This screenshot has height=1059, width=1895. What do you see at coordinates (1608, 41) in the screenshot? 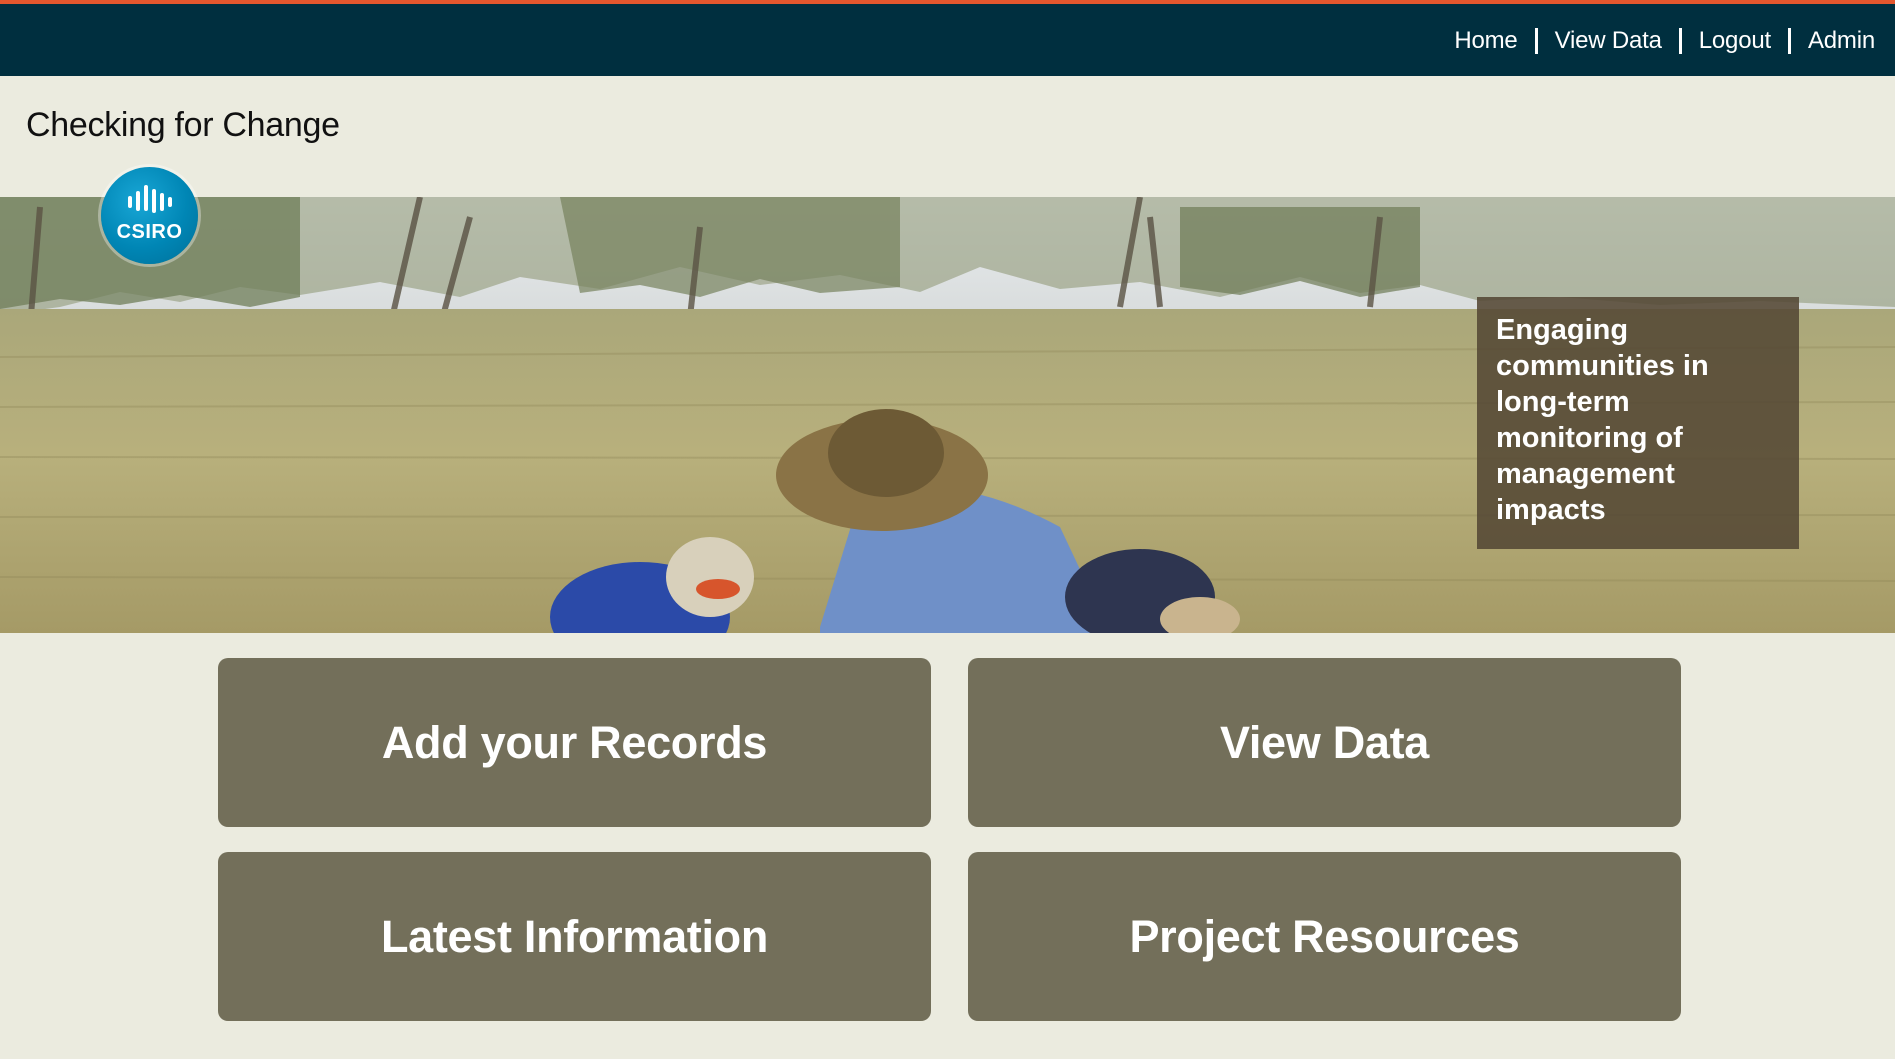
I see `nav-view-data-link: View Data` at bounding box center [1608, 41].